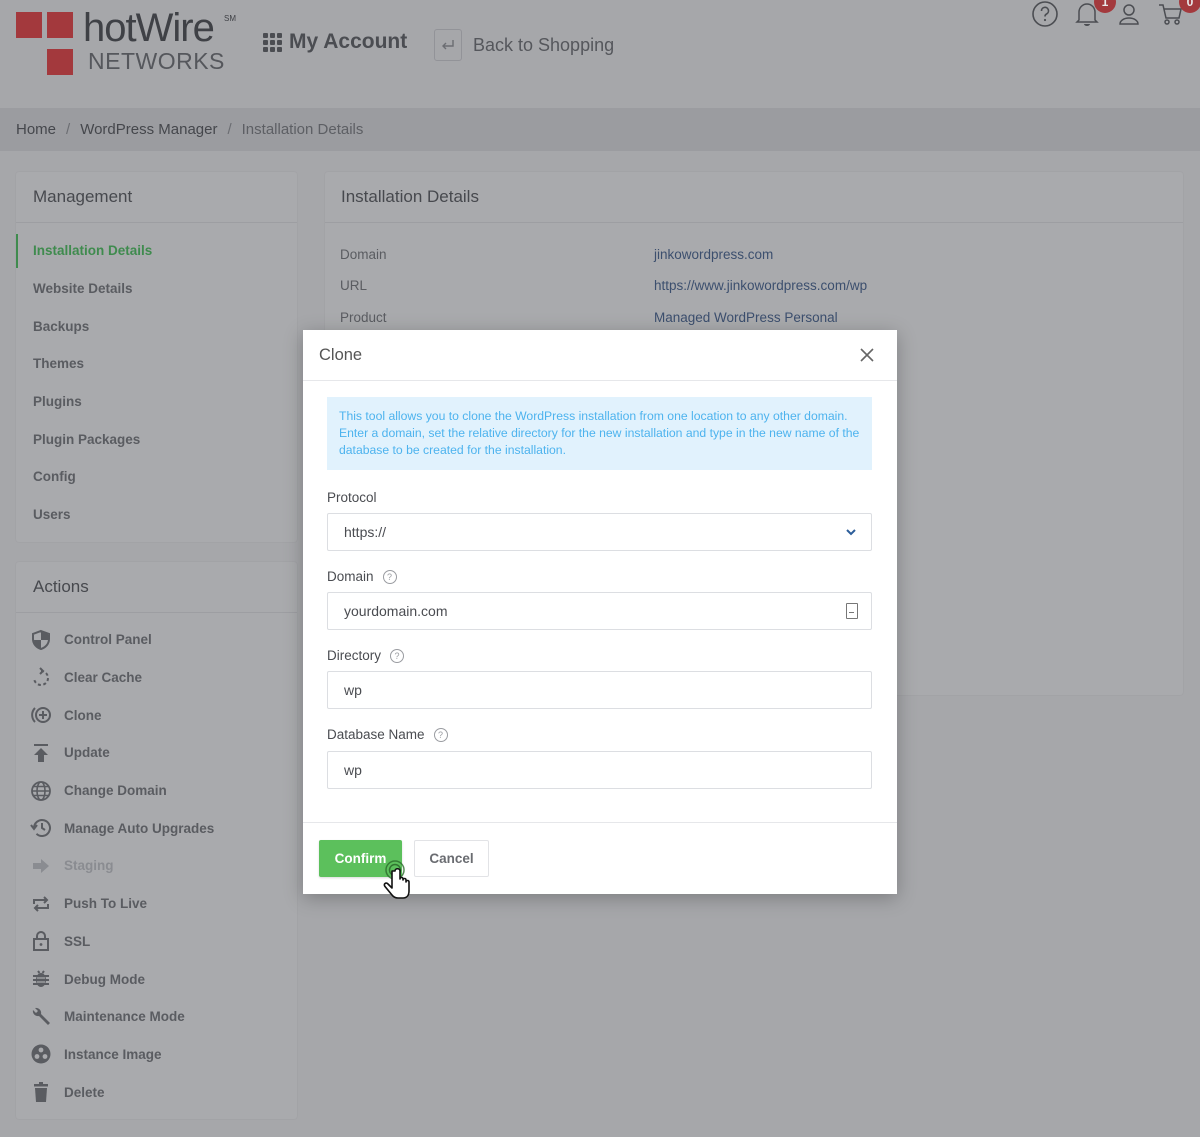  I want to click on image-circle-icon, so click(41, 1054).